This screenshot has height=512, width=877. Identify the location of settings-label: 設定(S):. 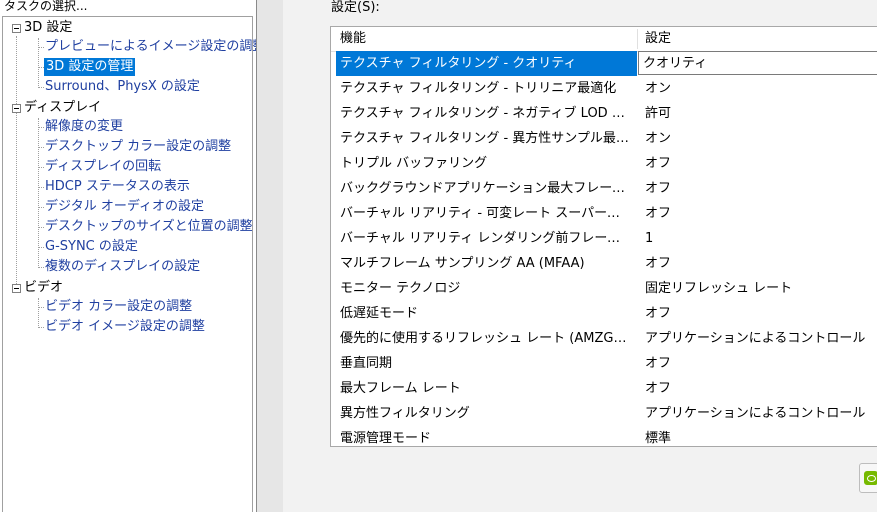
(355, 7).